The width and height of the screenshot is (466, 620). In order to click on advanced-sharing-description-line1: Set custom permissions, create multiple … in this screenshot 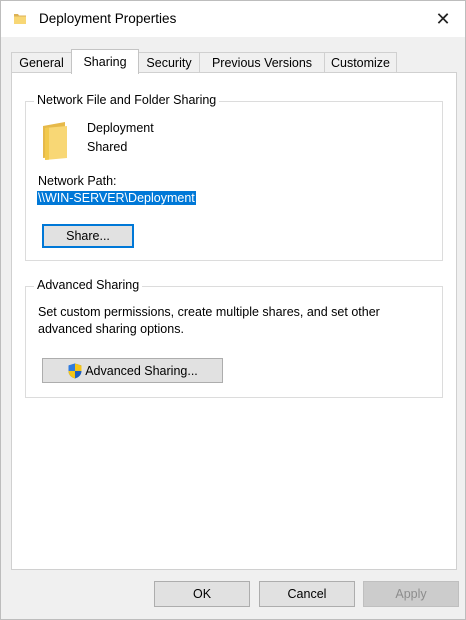, I will do `click(209, 312)`.